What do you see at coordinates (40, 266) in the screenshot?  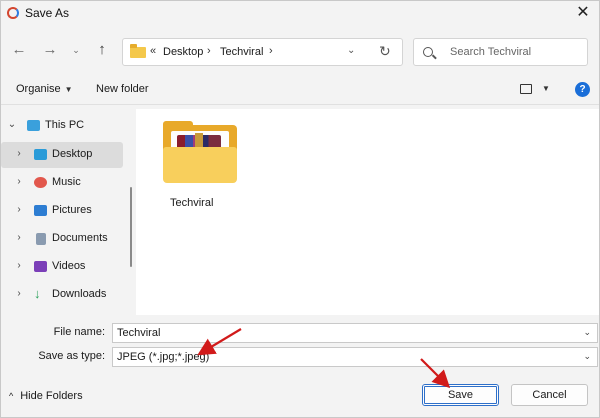 I see `videos-icon` at bounding box center [40, 266].